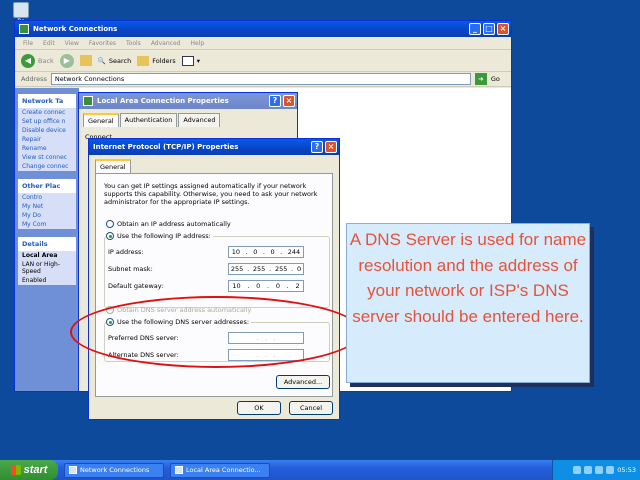 The image size is (640, 480). Describe the element at coordinates (259, 408) in the screenshot. I see `ok-button: OK` at that location.